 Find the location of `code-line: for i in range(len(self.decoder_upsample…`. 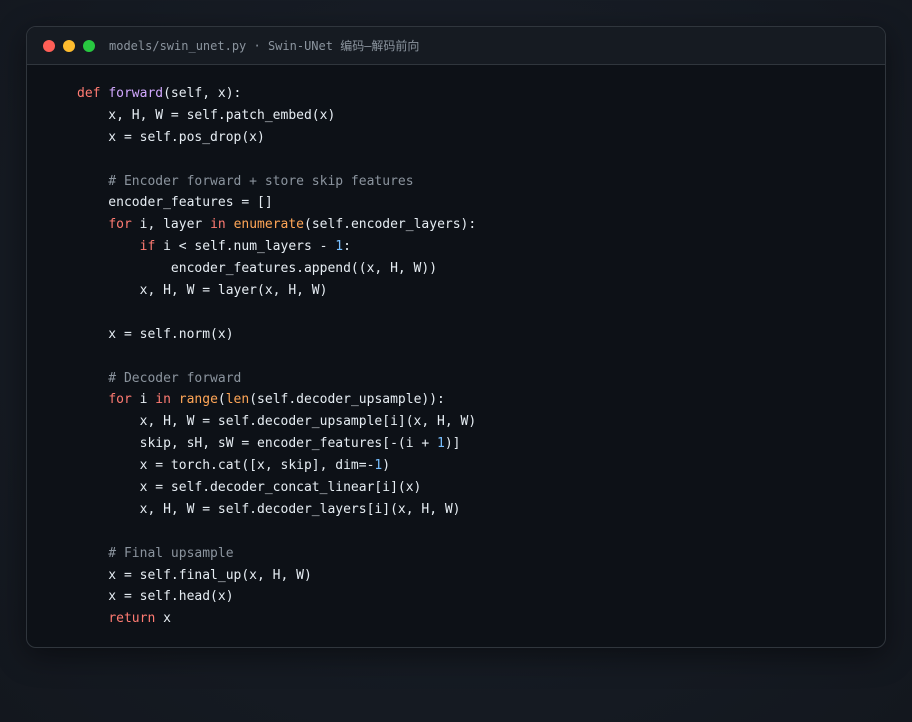

code-line: for i in range(len(self.decoder_upsample… is located at coordinates (481, 400).